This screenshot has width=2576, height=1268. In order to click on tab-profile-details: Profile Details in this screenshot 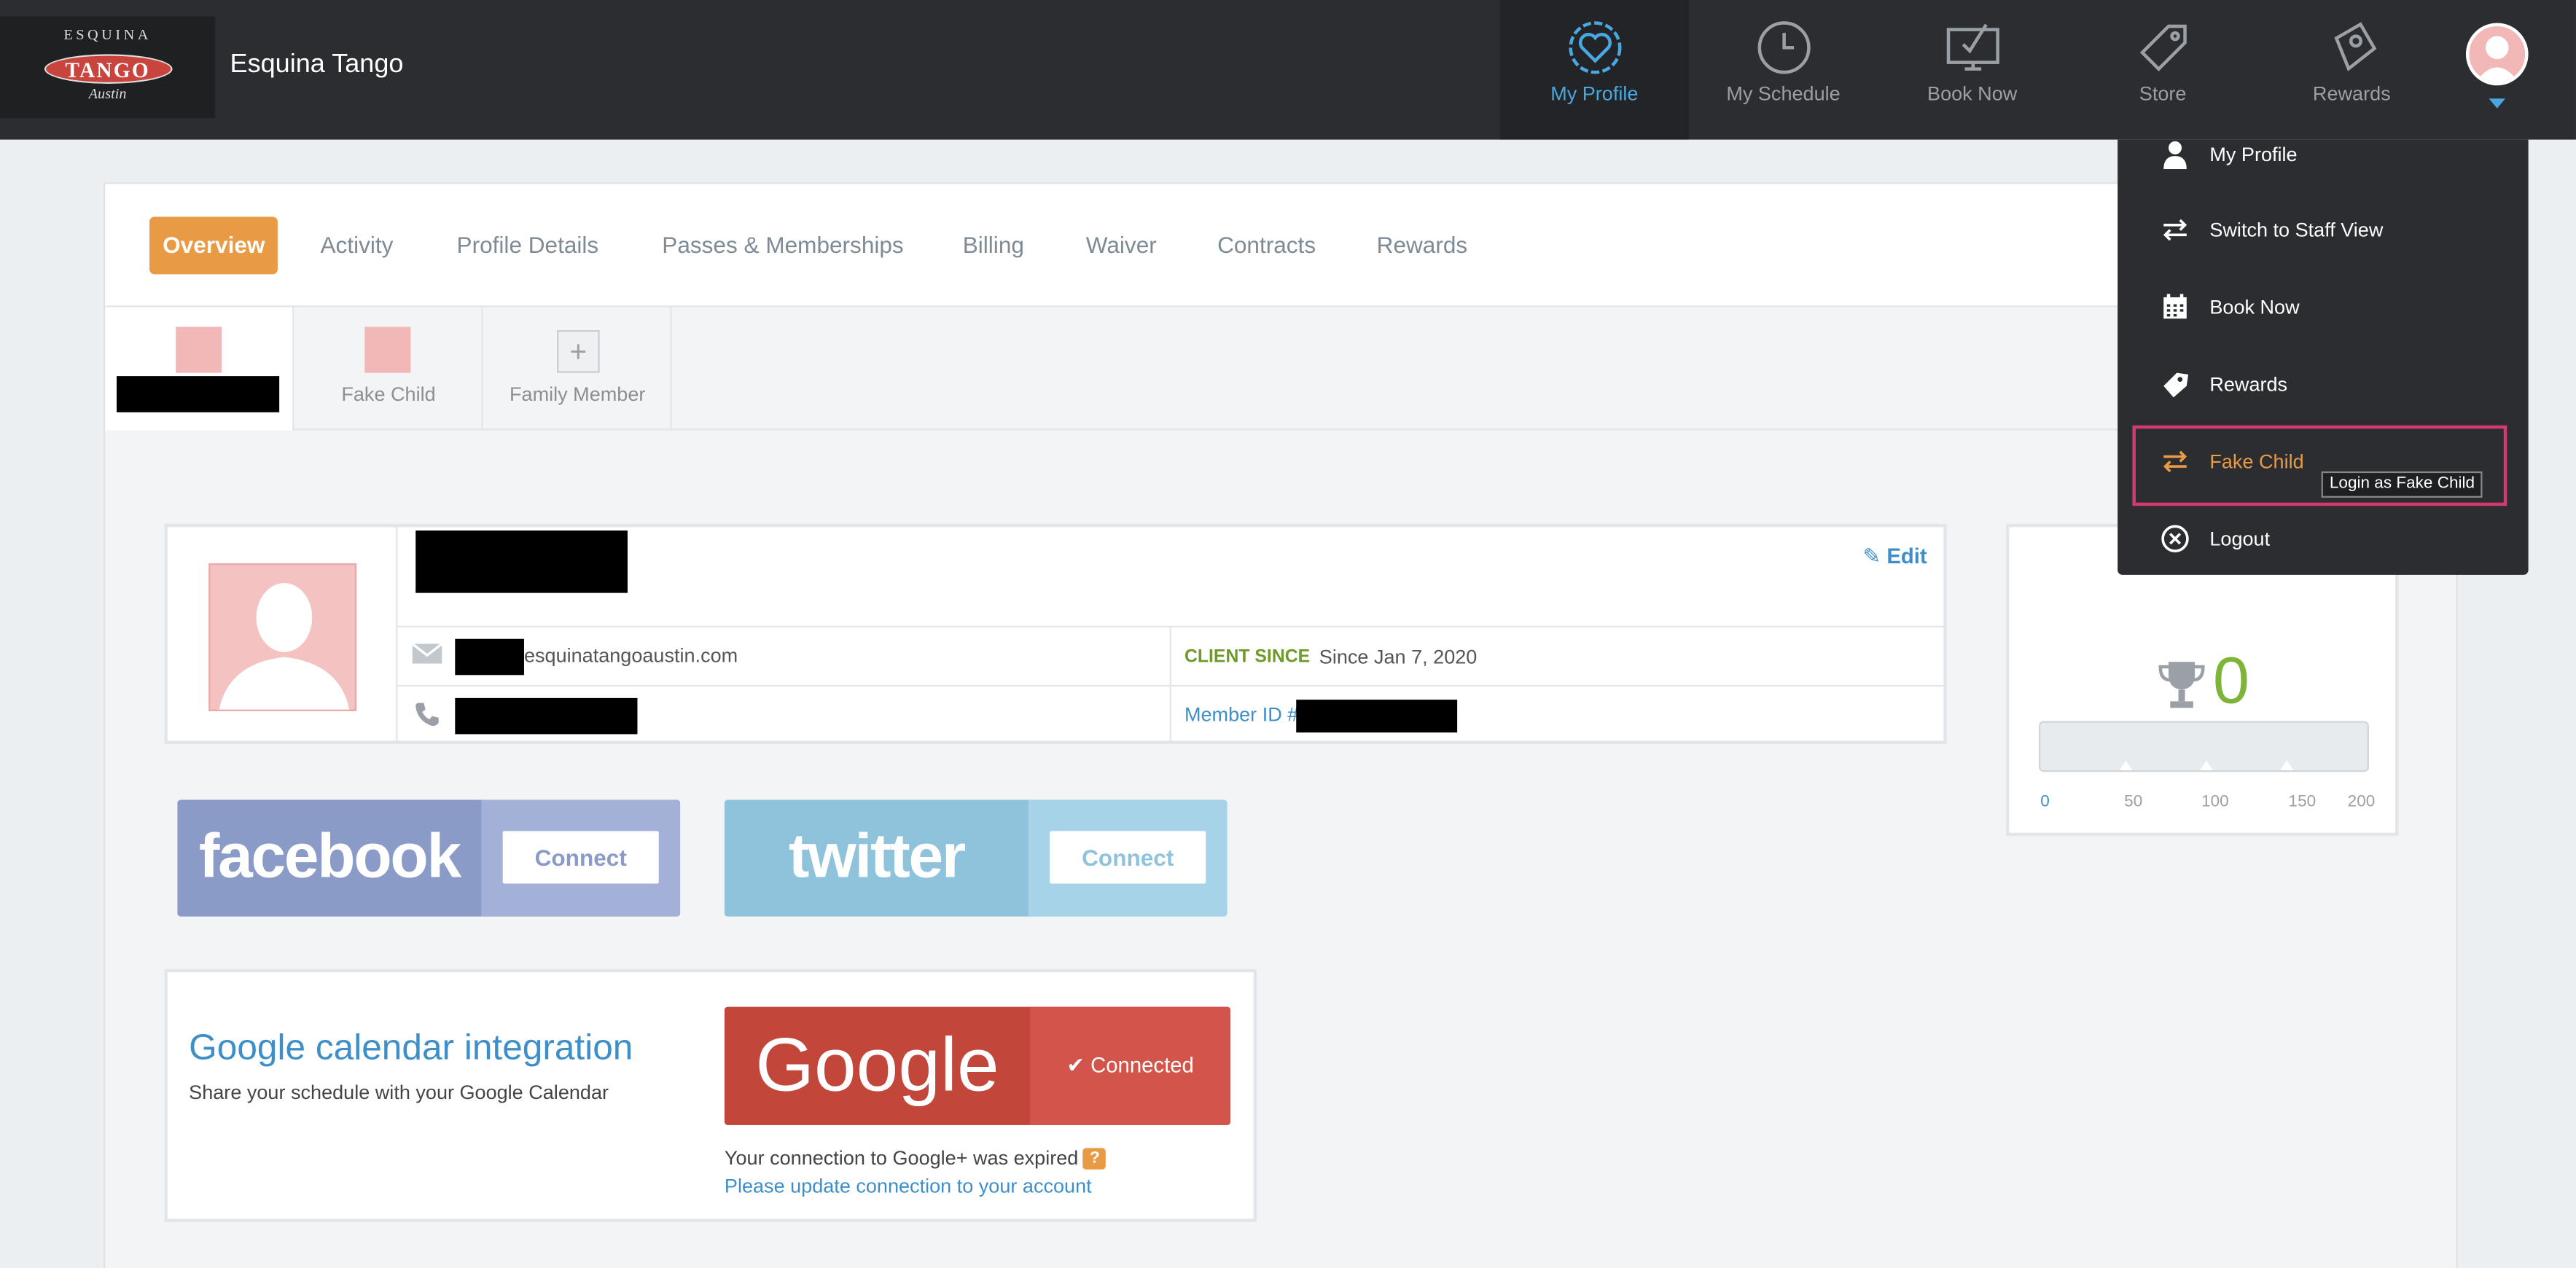, I will do `click(528, 246)`.